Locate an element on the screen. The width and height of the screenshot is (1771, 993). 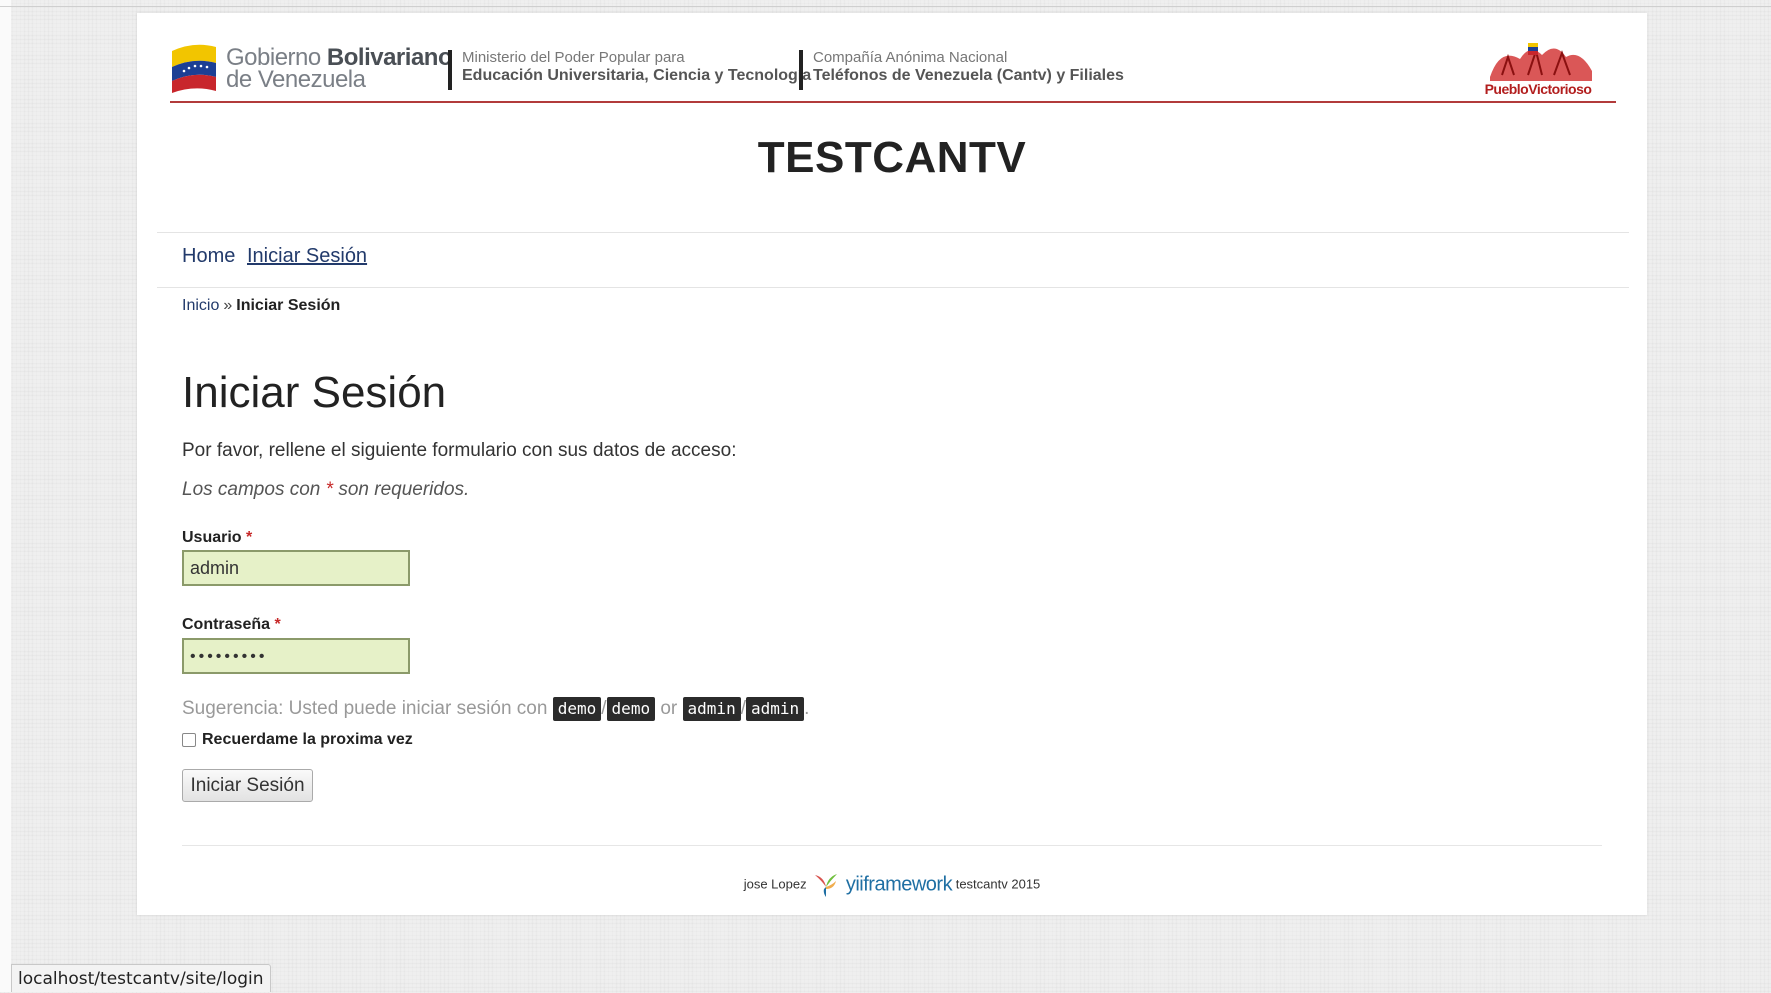
hint-demo-pass: demo is located at coordinates (631, 709).